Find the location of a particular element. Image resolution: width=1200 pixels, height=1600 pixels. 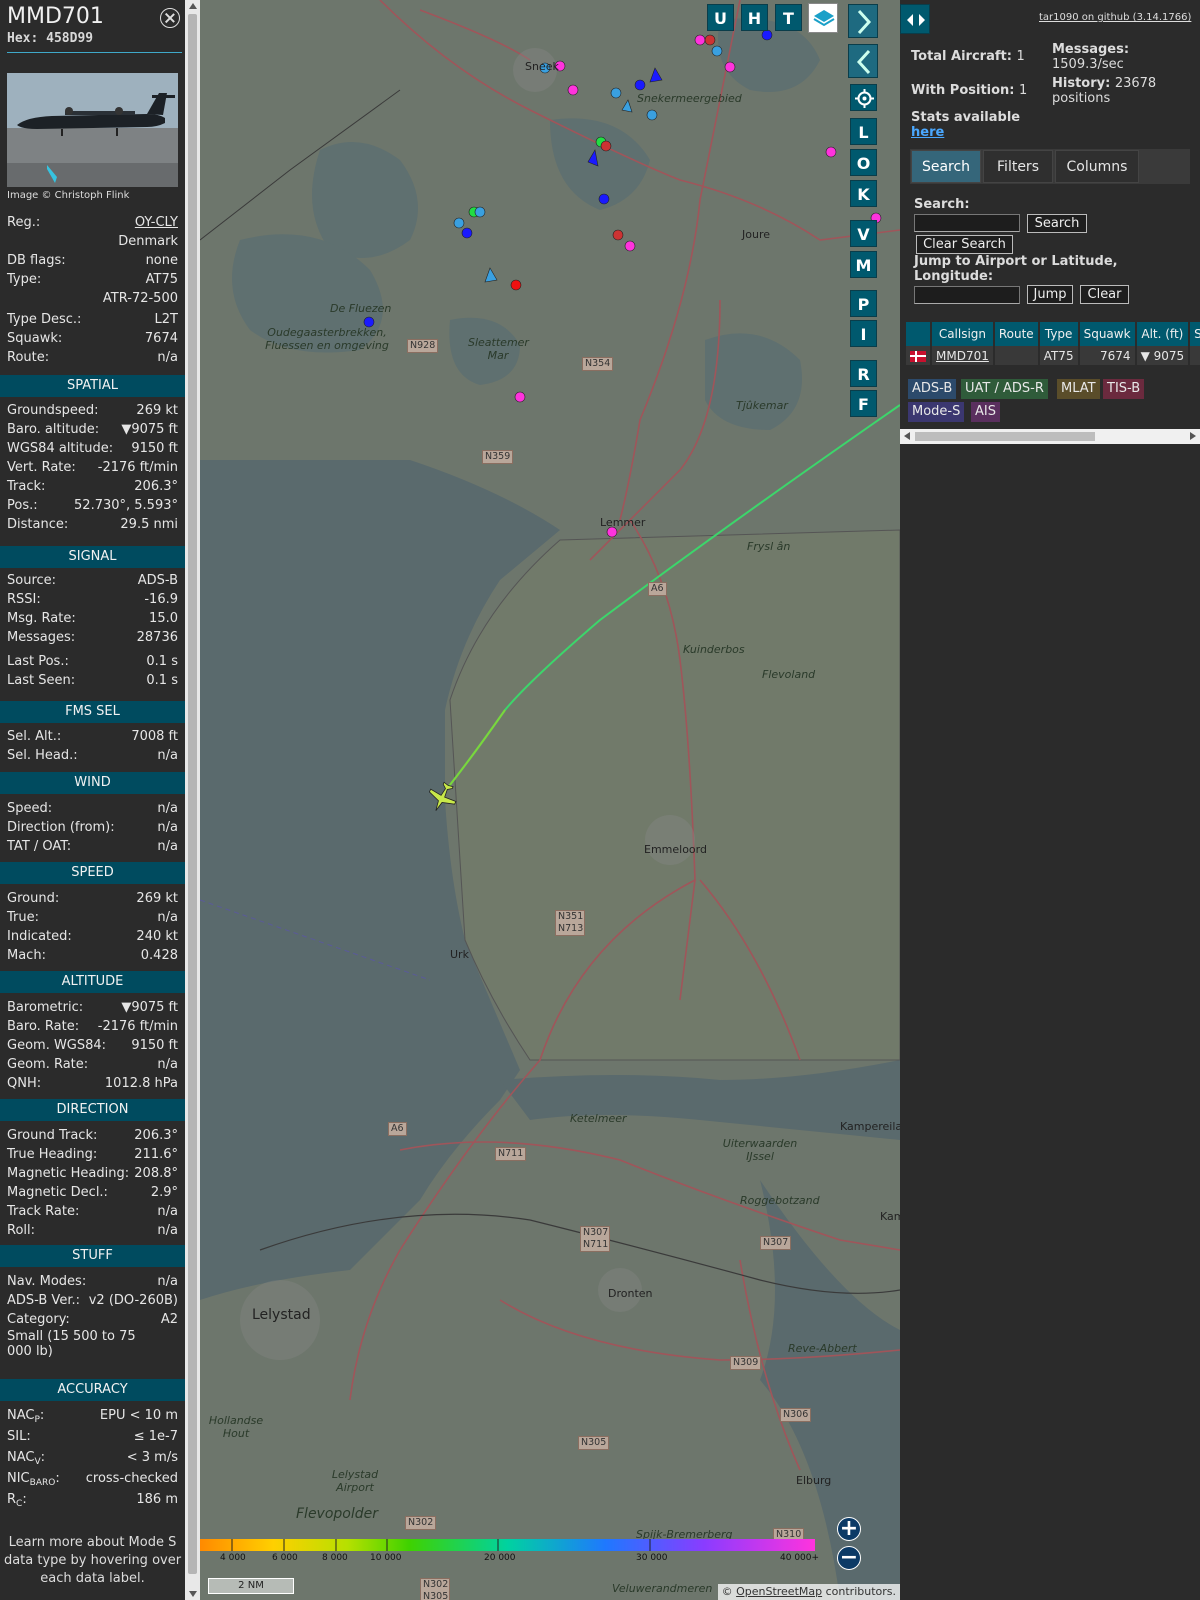

info-label: NACV: is located at coordinates (26, 1457).